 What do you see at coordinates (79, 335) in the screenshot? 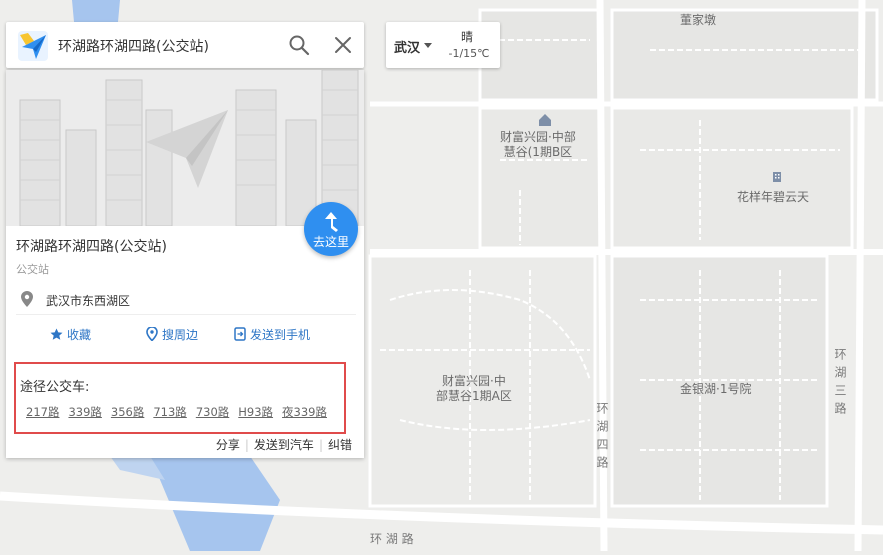
I see `favorite-label: 收藏` at bounding box center [79, 335].